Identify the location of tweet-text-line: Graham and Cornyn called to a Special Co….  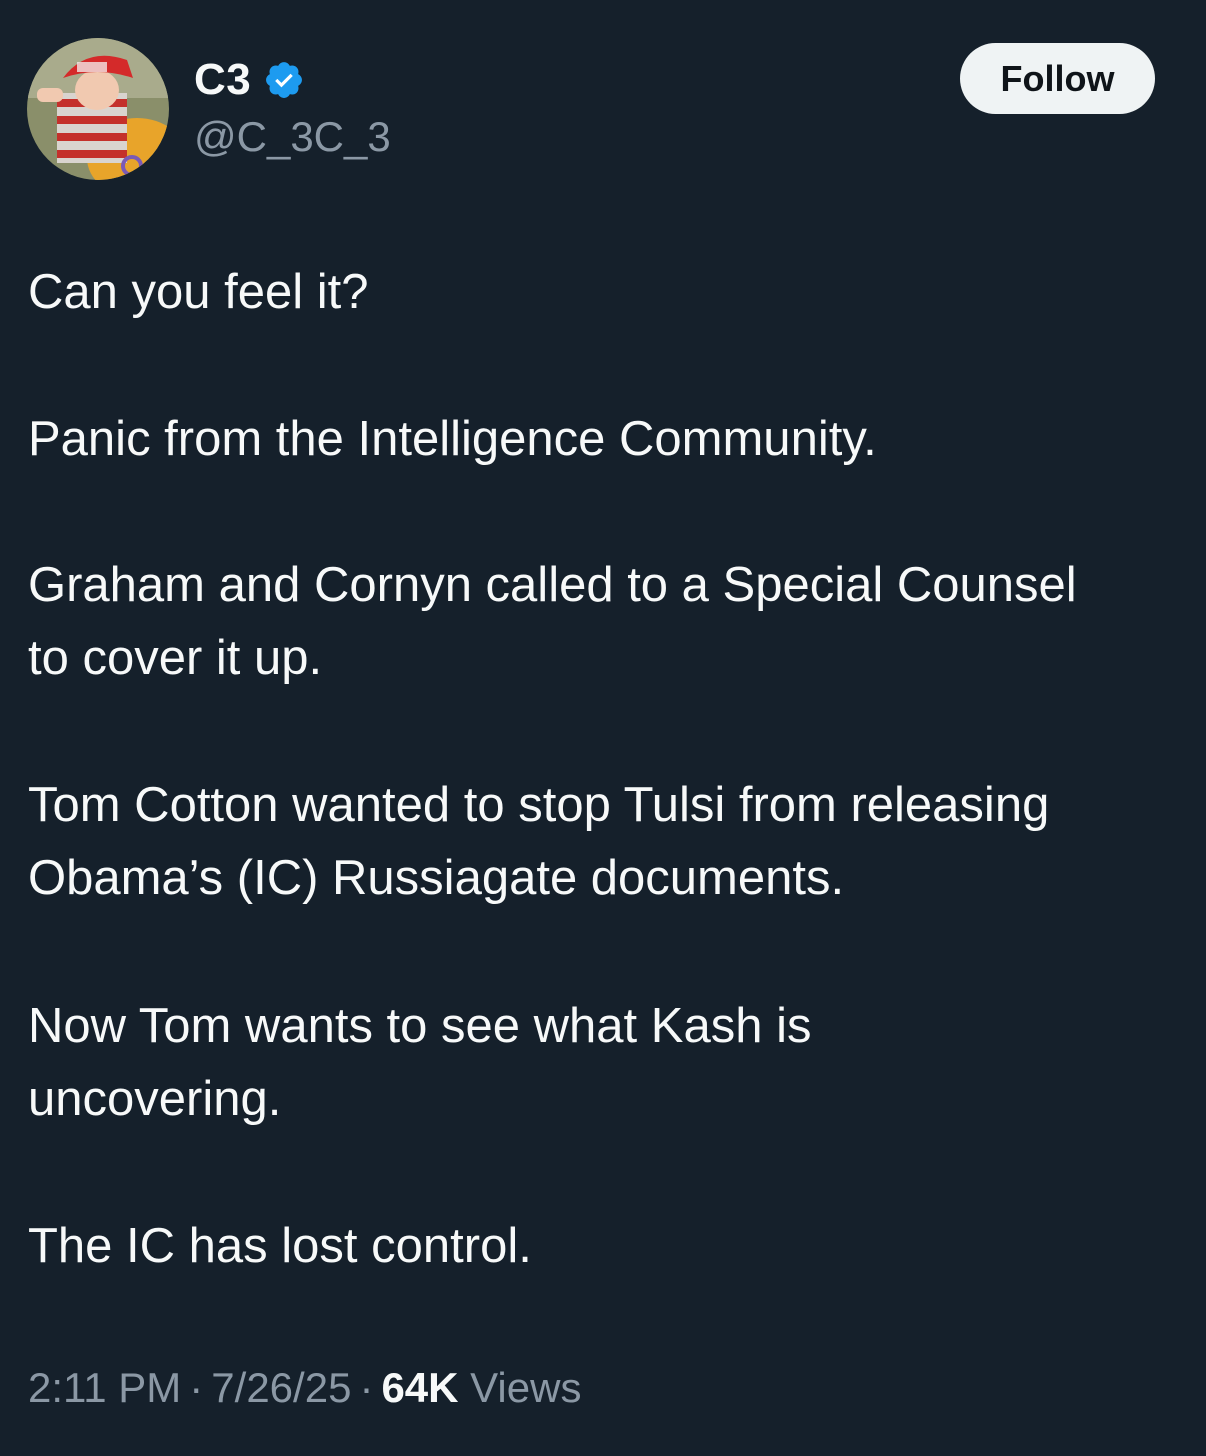
(552, 585).